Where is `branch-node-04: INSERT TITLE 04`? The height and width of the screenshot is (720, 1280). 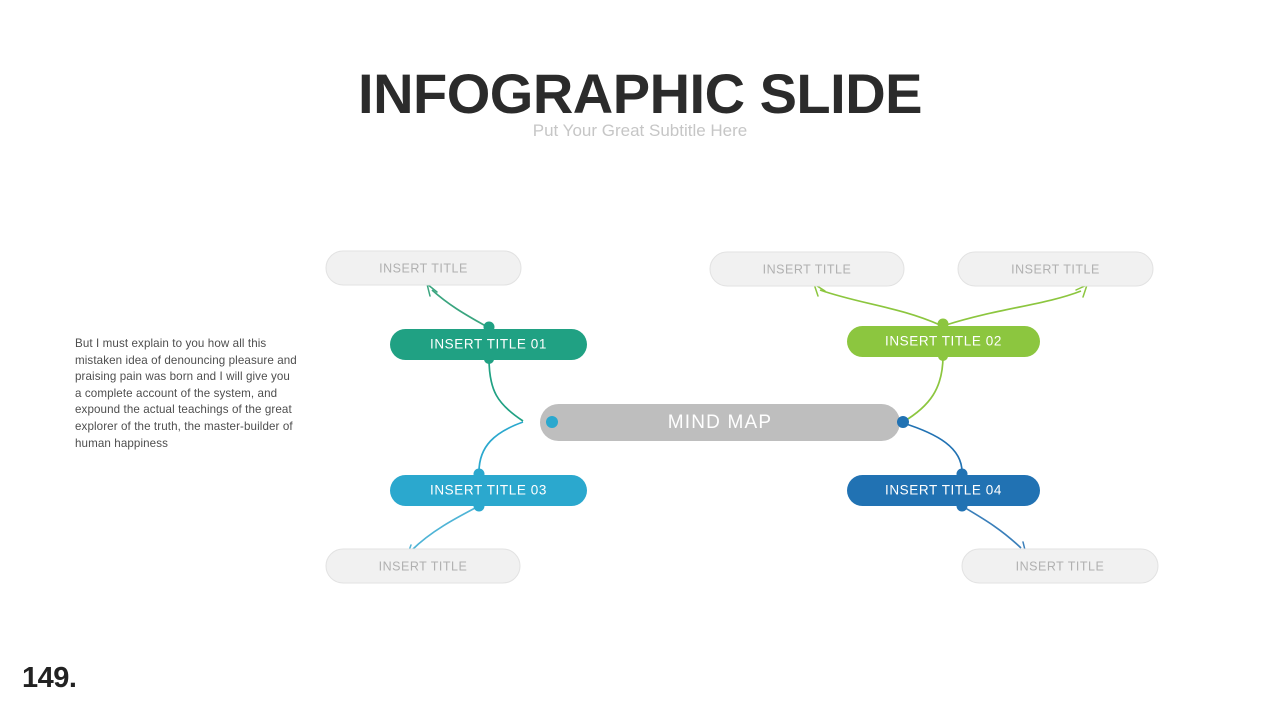
branch-node-04: INSERT TITLE 04 is located at coordinates (943, 490).